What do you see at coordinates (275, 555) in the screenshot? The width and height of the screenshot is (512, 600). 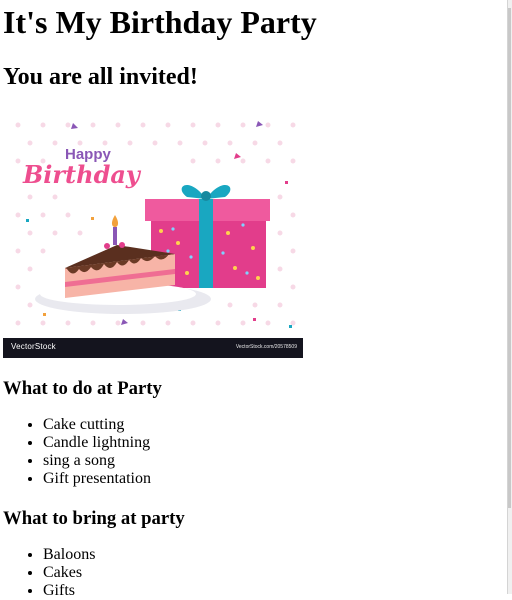 I see `list-item: Baloons` at bounding box center [275, 555].